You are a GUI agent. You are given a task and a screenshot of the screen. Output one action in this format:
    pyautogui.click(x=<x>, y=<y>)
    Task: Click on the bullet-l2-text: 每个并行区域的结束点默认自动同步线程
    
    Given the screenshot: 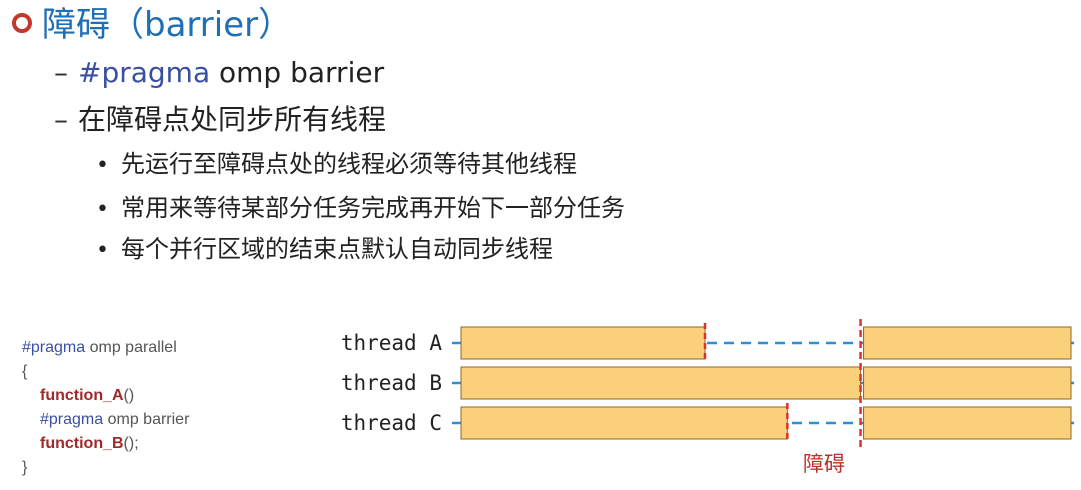 What is the action you would take?
    pyautogui.click(x=336, y=249)
    